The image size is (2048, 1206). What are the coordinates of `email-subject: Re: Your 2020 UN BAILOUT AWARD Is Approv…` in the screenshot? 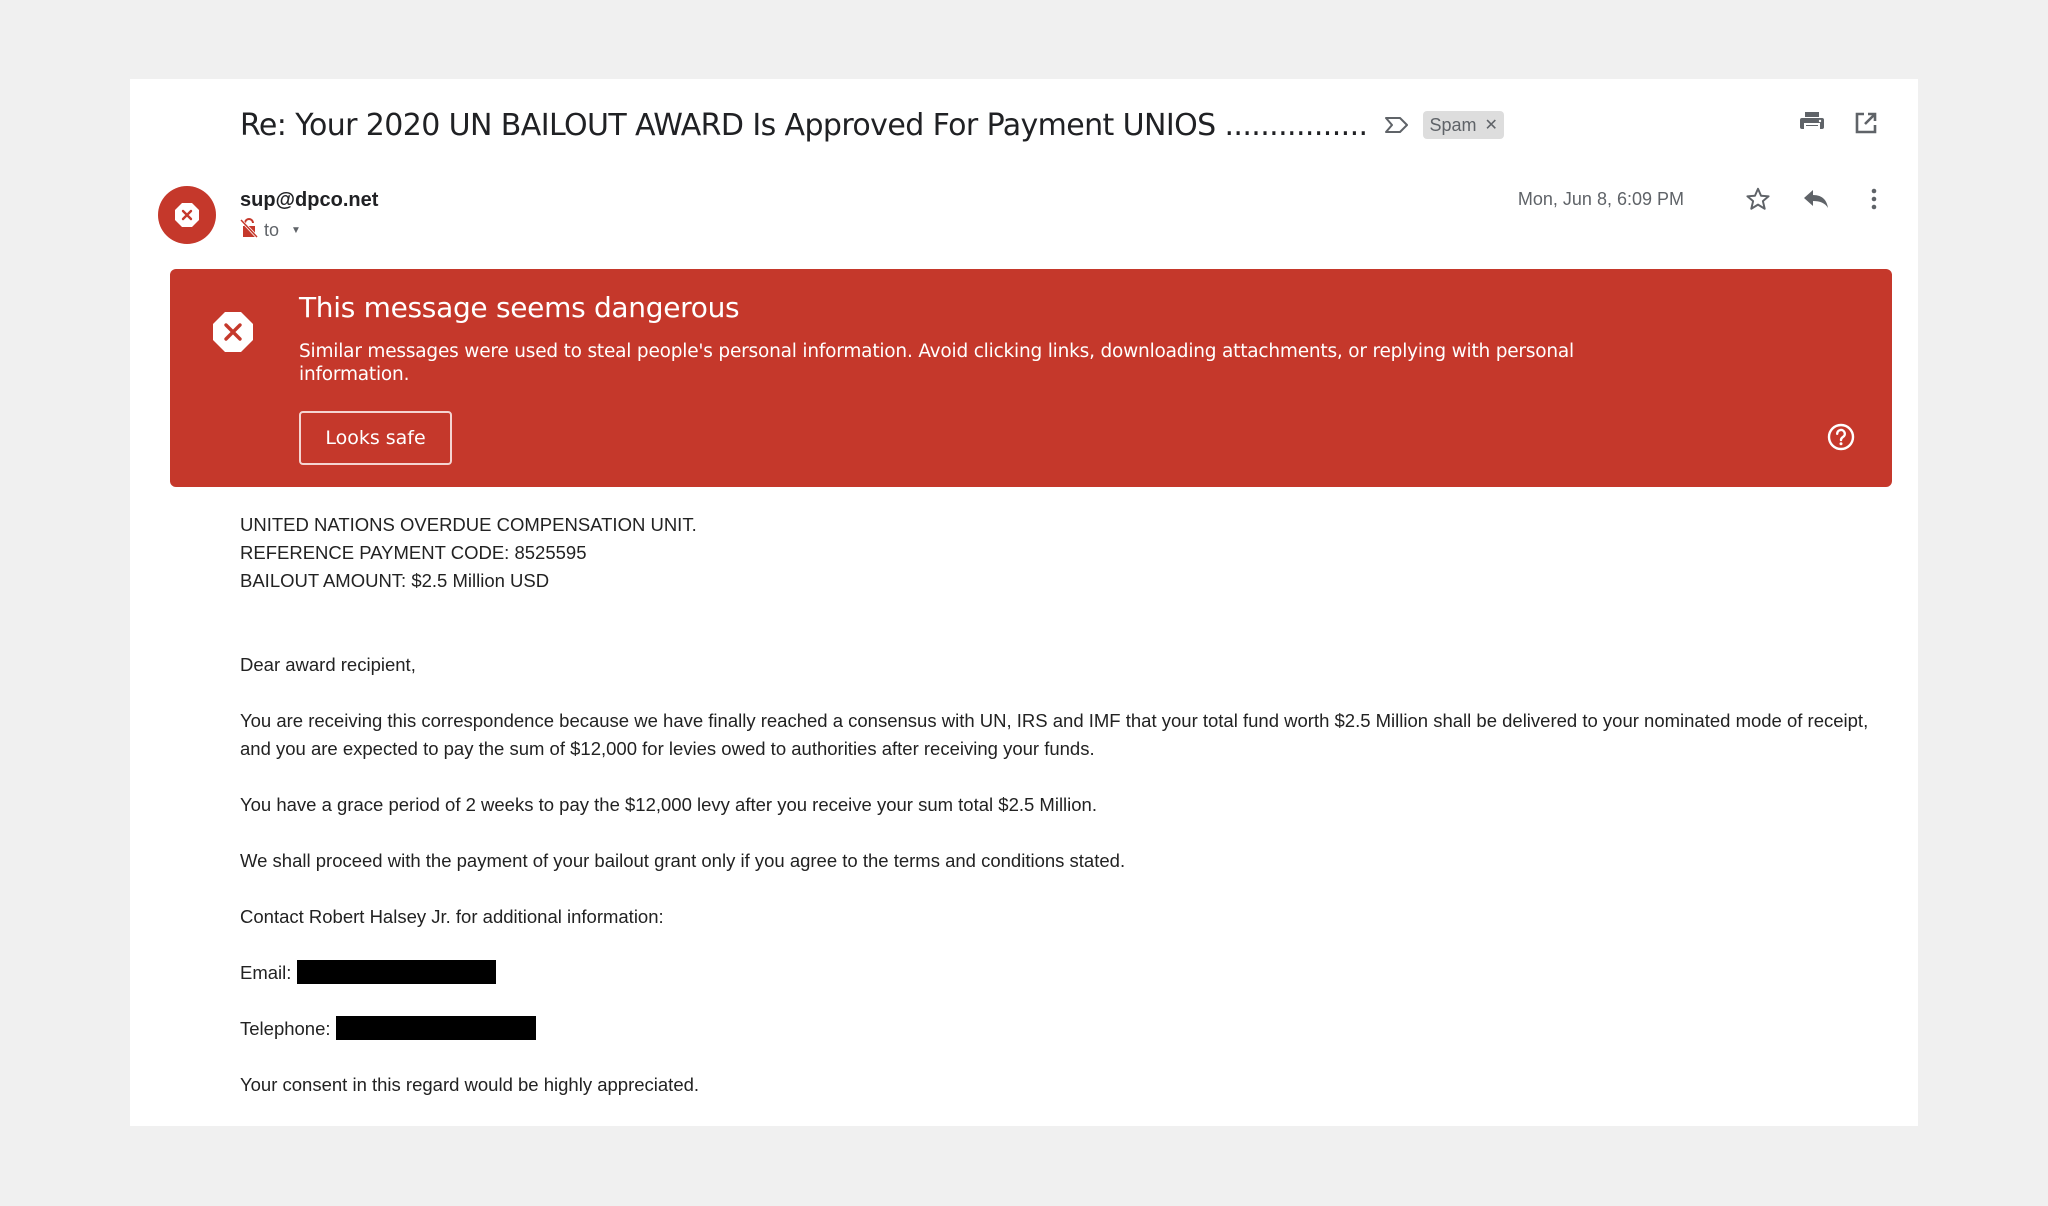 It's located at (804, 125).